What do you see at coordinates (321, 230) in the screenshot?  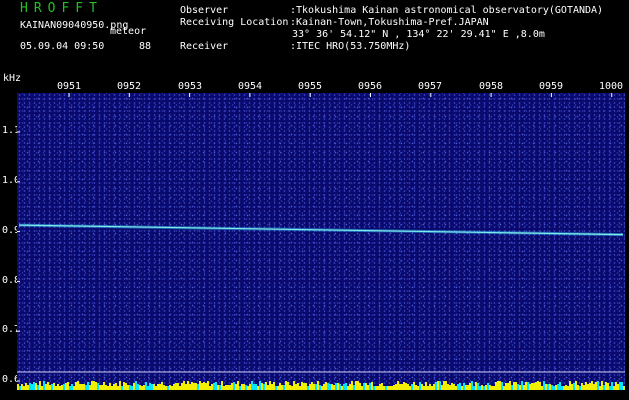 I see `carrier-signal-glow` at bounding box center [321, 230].